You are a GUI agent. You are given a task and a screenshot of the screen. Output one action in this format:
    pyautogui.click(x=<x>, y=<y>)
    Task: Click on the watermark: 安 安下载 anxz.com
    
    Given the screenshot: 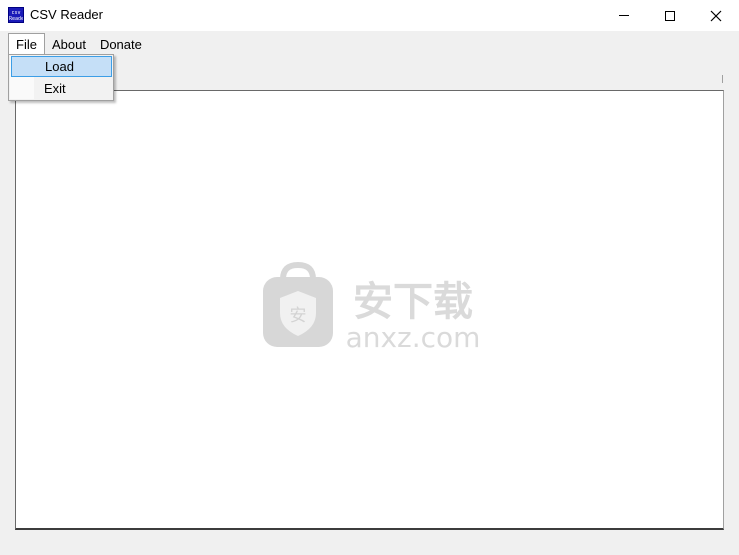 What is the action you would take?
    pyautogui.click(x=372, y=307)
    